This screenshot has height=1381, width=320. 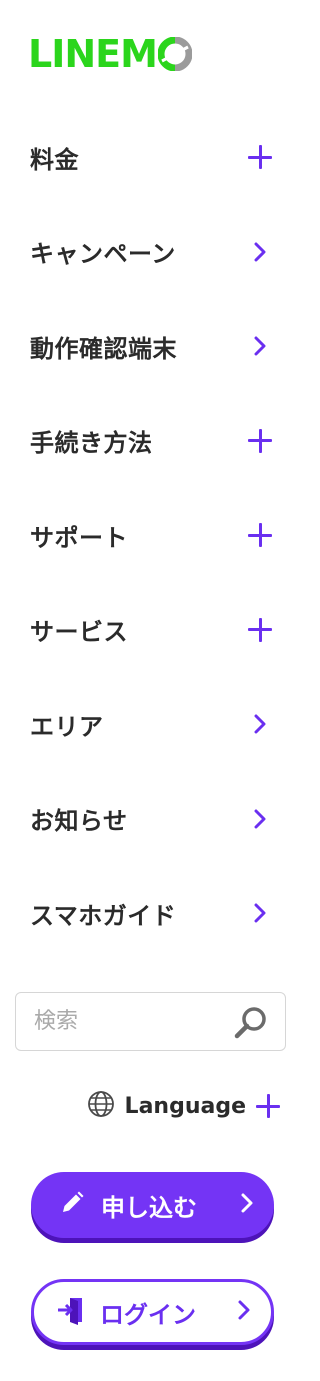 I want to click on apply-button-label: 申し込む, so click(x=149, y=1207).